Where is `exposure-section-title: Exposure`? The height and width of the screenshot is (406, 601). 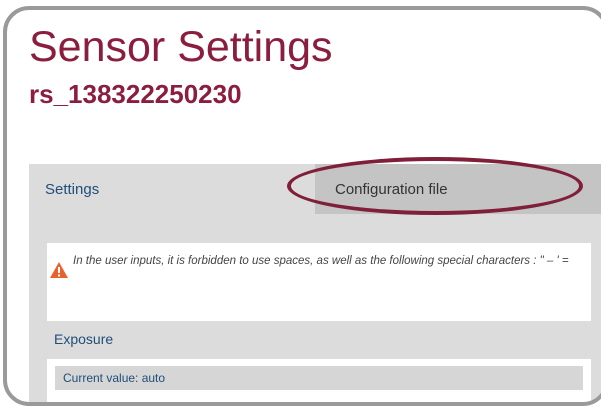
exposure-section-title: Exposure is located at coordinates (84, 339).